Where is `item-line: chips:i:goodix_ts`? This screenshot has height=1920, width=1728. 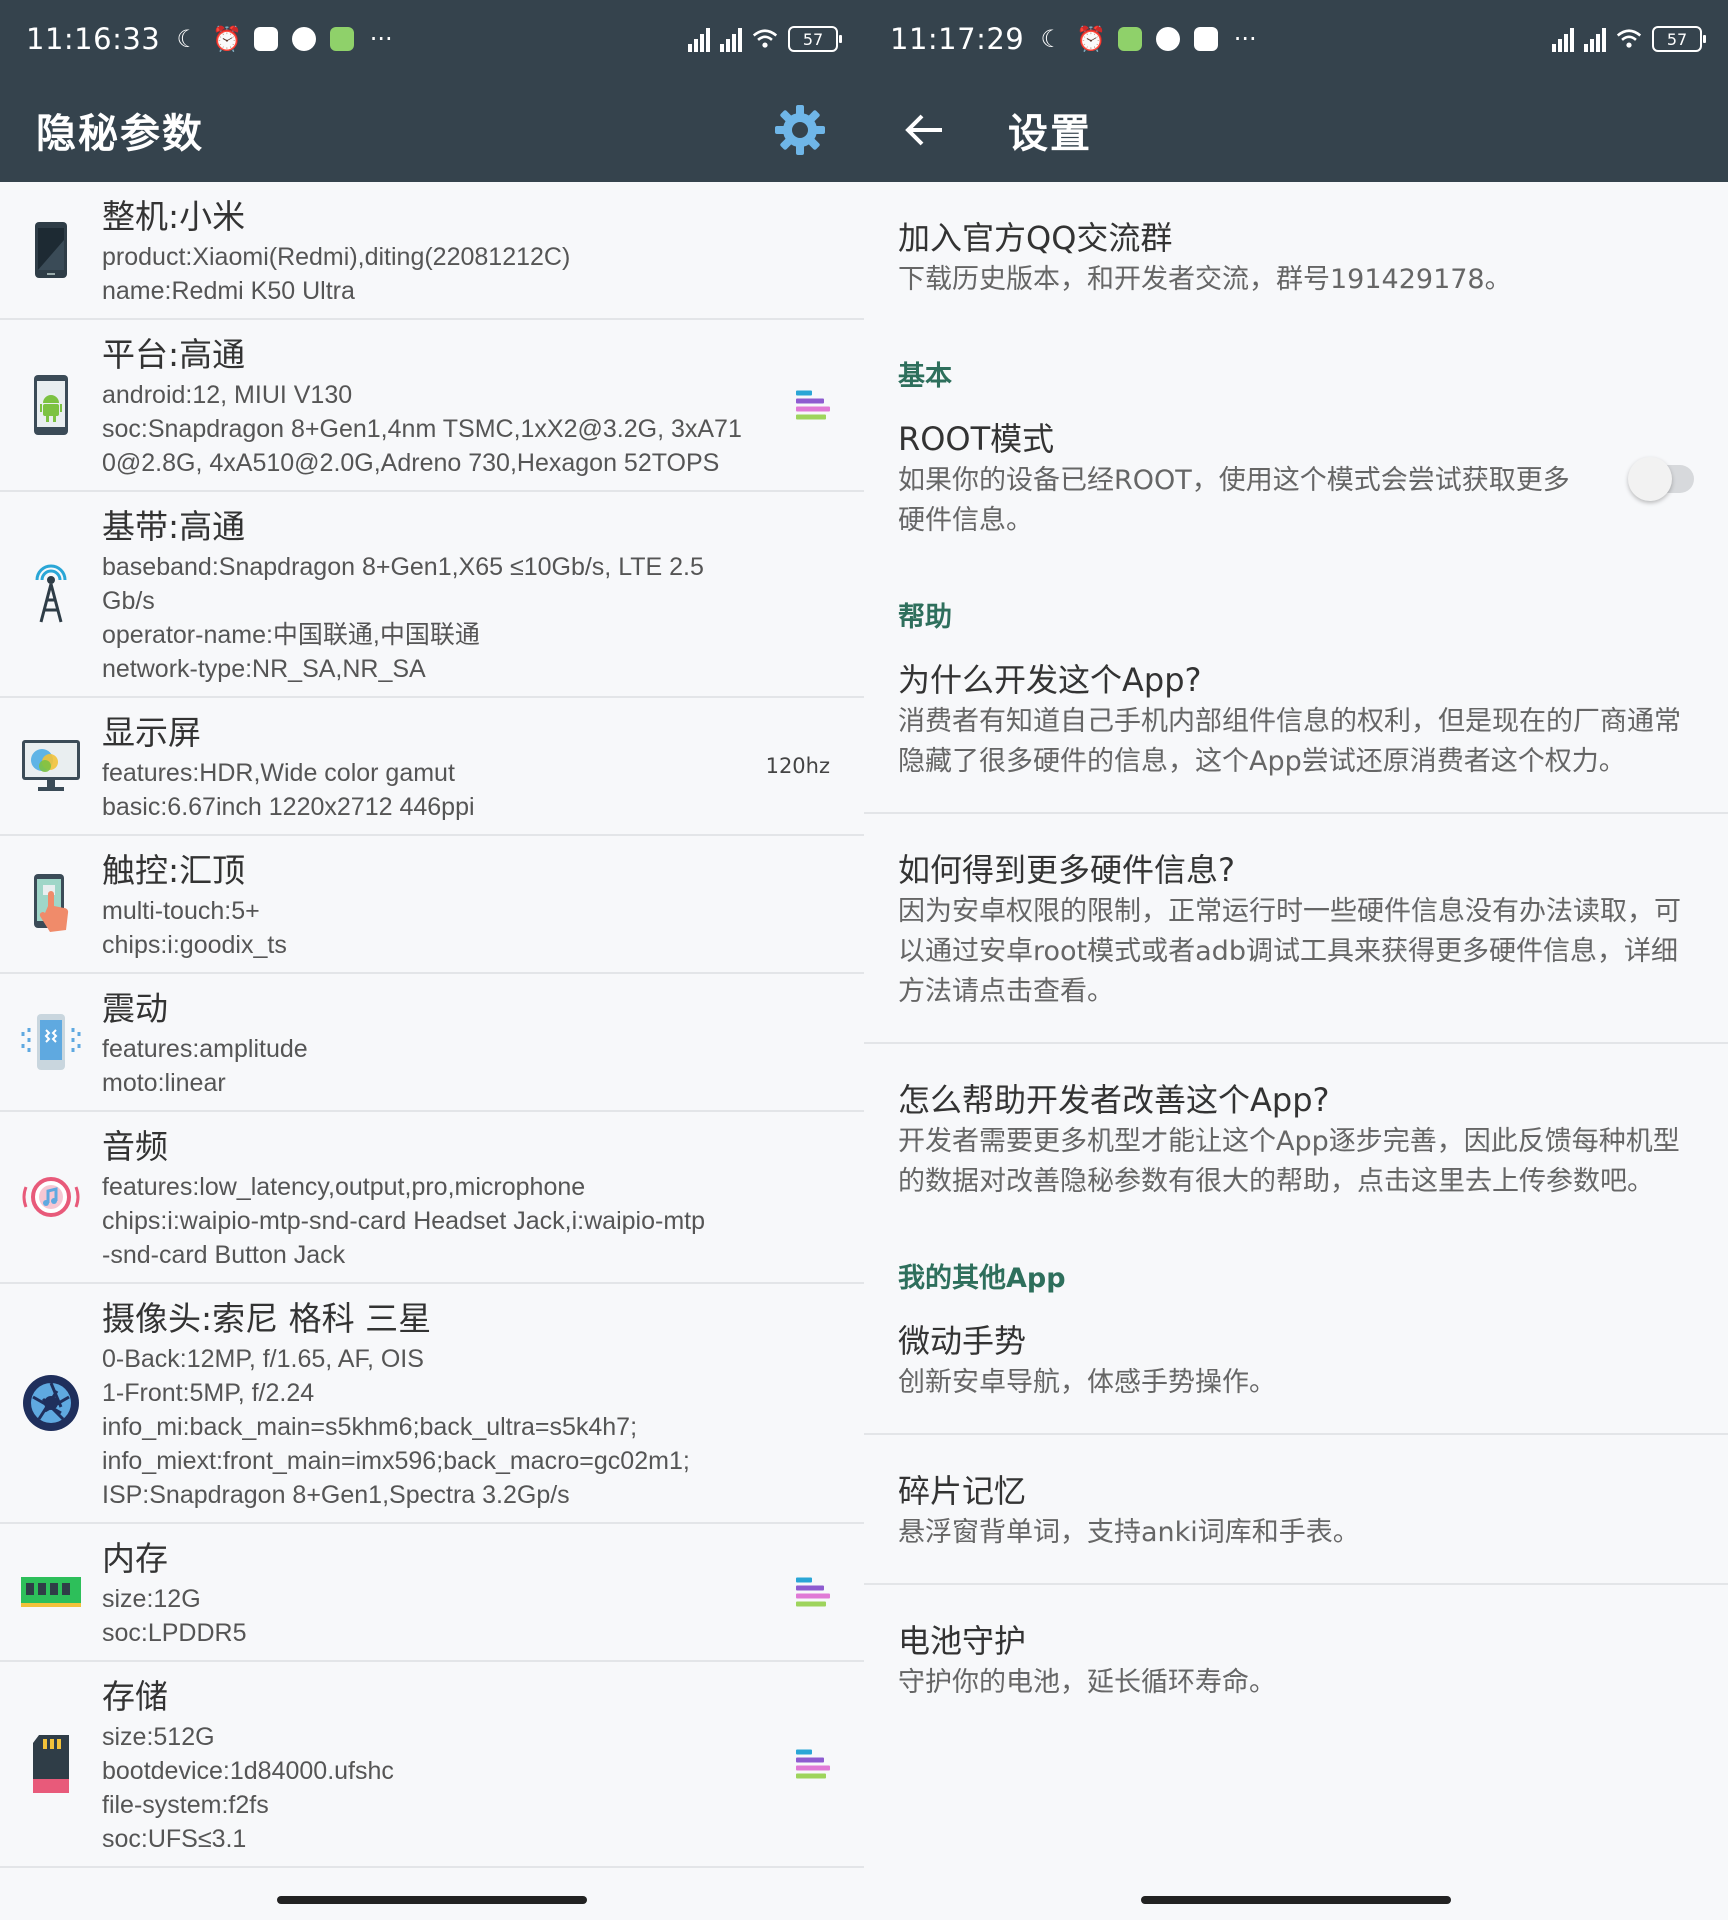 item-line: chips:i:goodix_ts is located at coordinates (194, 945).